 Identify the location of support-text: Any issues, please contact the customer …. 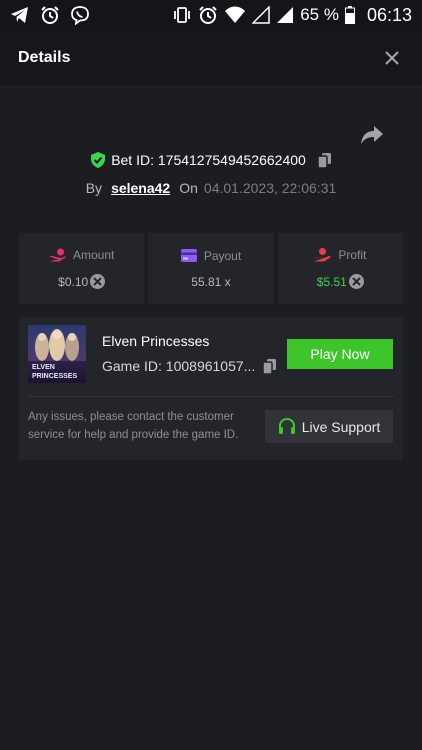
(133, 426).